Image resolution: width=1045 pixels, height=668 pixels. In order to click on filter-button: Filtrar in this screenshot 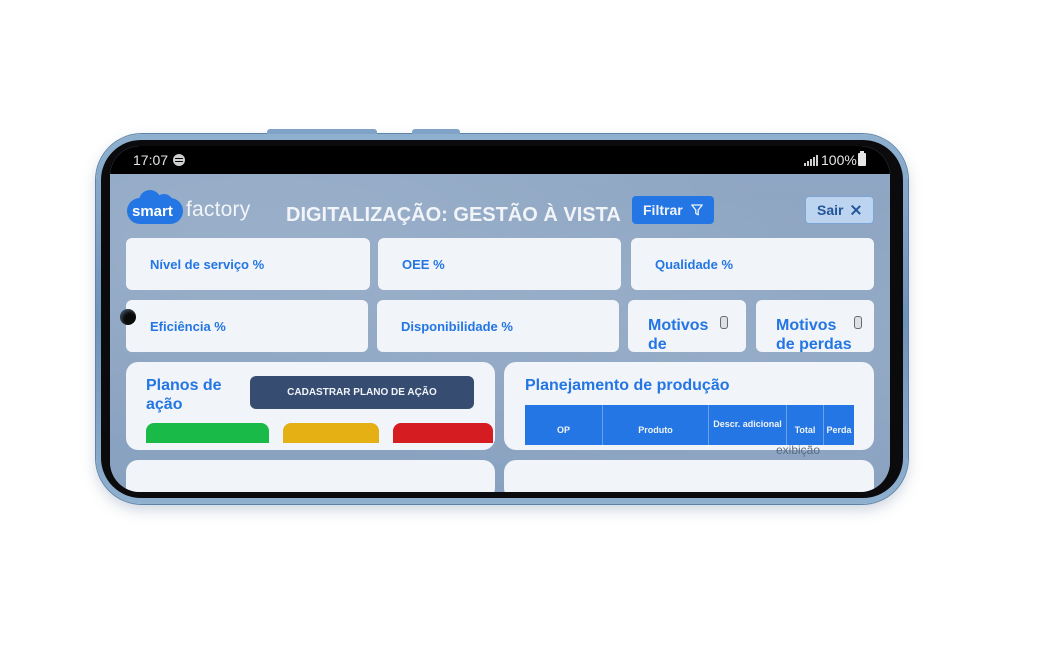, I will do `click(673, 210)`.